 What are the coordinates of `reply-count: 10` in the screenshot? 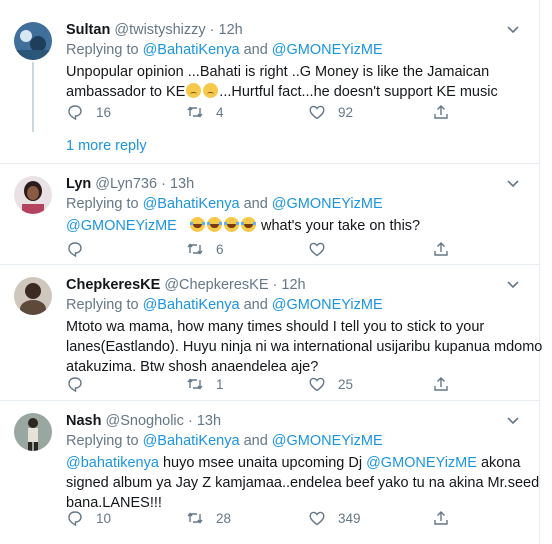 It's located at (104, 518).